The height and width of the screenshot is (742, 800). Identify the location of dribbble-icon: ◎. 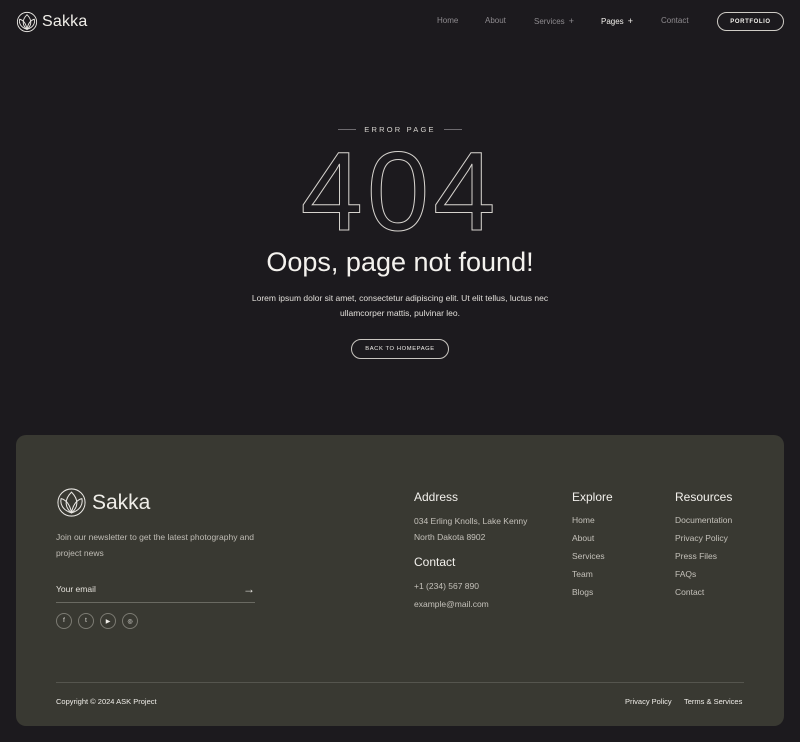
(130, 621).